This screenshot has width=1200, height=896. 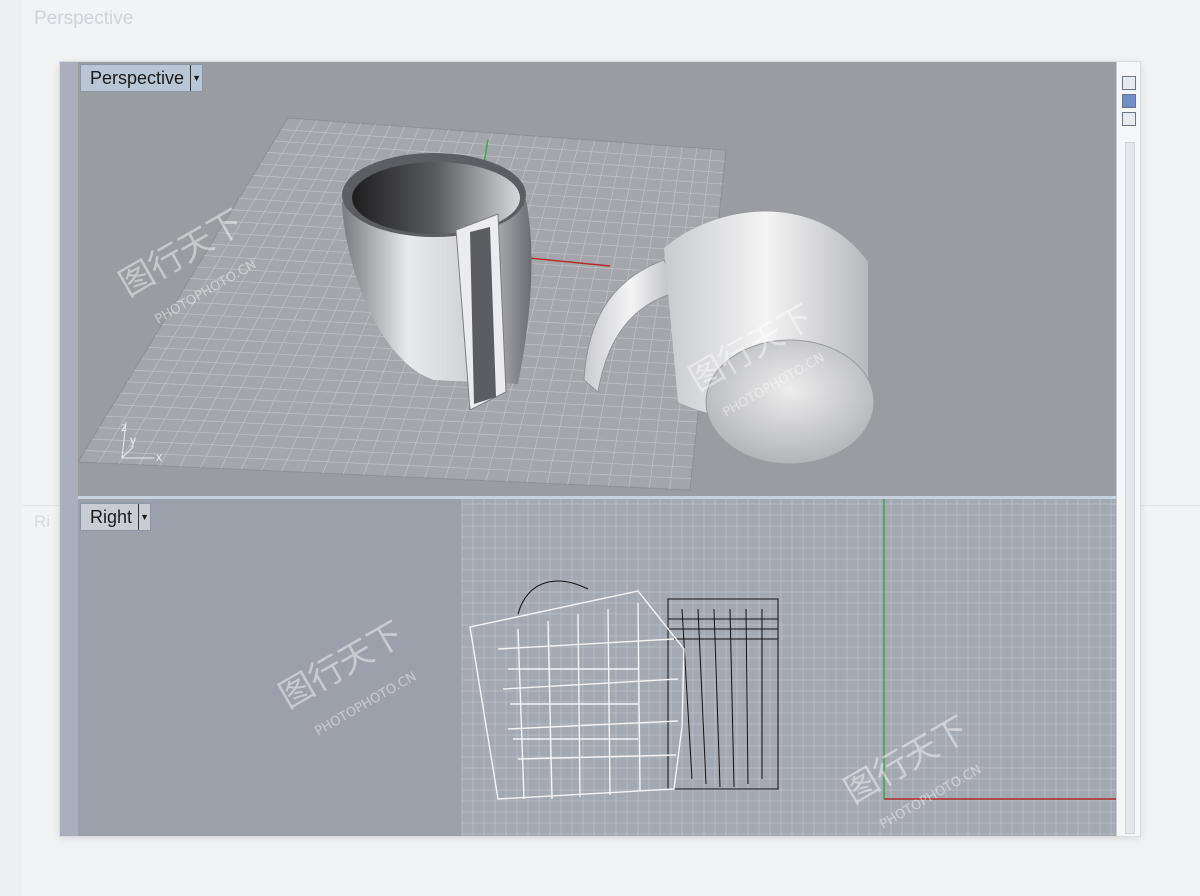 What do you see at coordinates (133, 440) in the screenshot?
I see `axis-y-label: y` at bounding box center [133, 440].